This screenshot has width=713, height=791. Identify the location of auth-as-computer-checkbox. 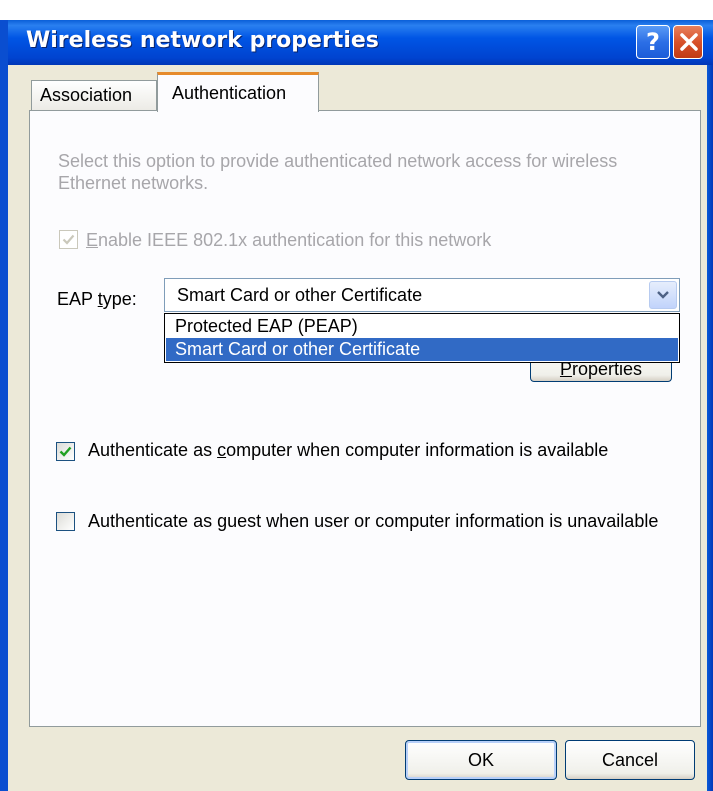
(65, 451).